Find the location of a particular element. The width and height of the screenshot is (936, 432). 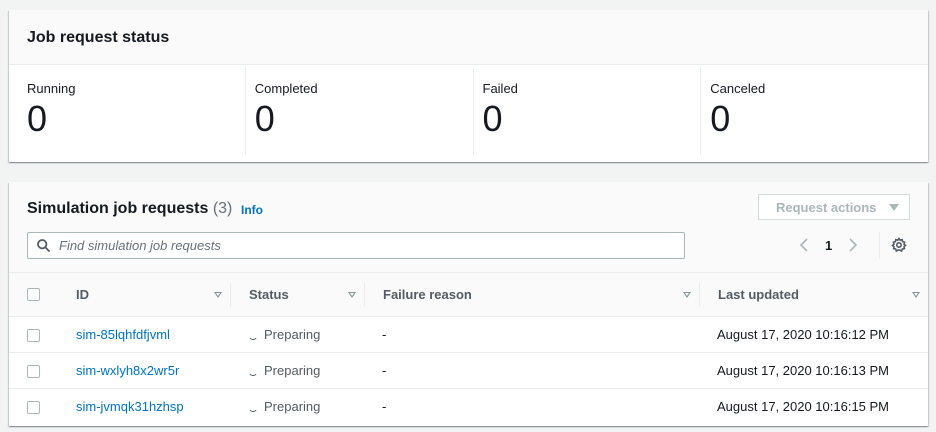

gear-icon is located at coordinates (899, 245).